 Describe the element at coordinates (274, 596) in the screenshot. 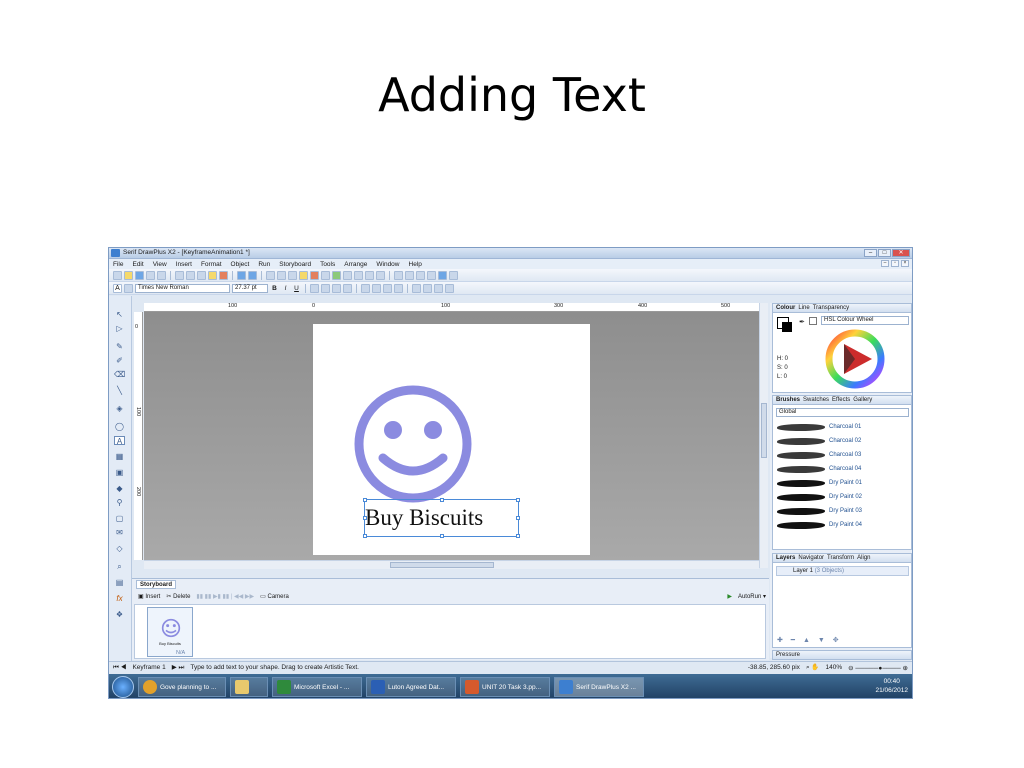

I see `camera-button: ▭ Camera` at that location.